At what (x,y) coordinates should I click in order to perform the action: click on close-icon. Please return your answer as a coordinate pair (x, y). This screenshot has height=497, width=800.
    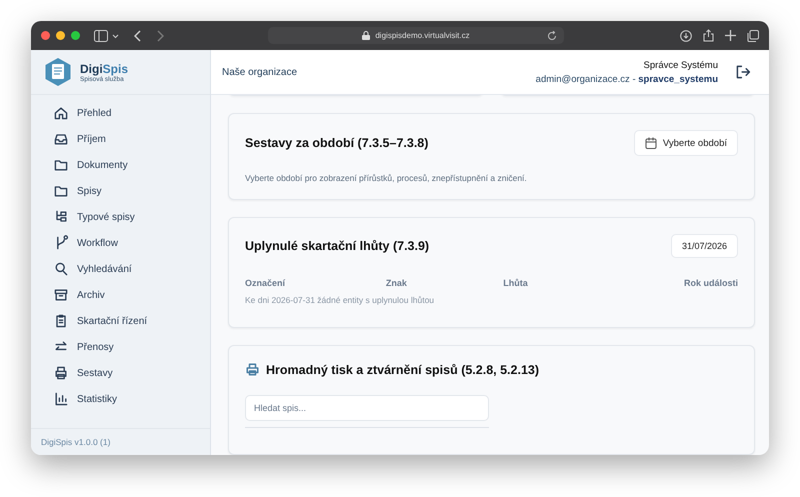
    Looking at the image, I should click on (45, 35).